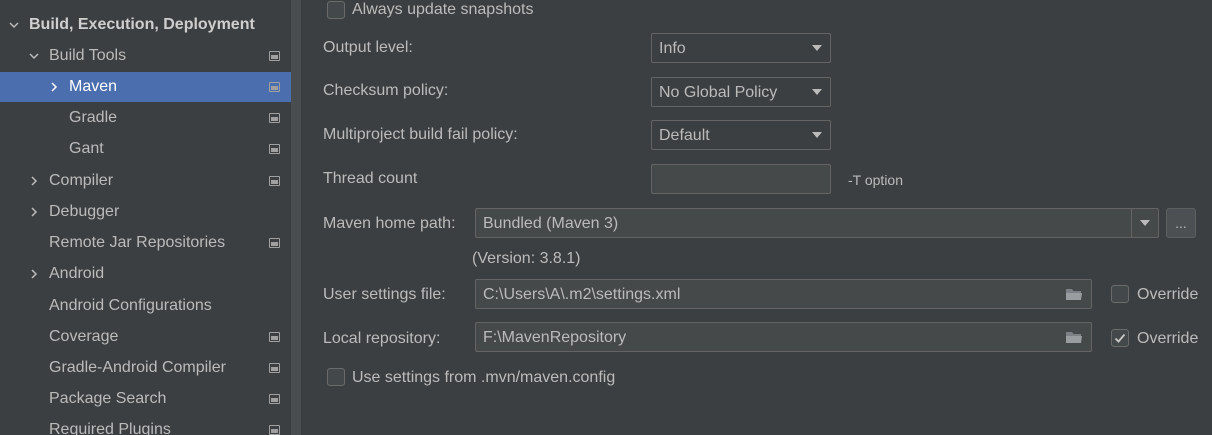  I want to click on sidebar-item-gant: Gant, so click(145, 149).